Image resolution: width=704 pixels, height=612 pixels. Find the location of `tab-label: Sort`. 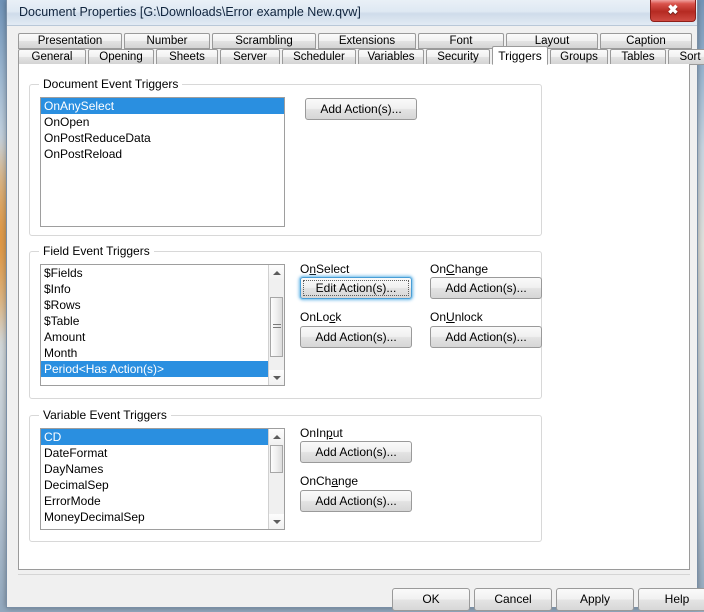

tab-label: Sort is located at coordinates (690, 57).